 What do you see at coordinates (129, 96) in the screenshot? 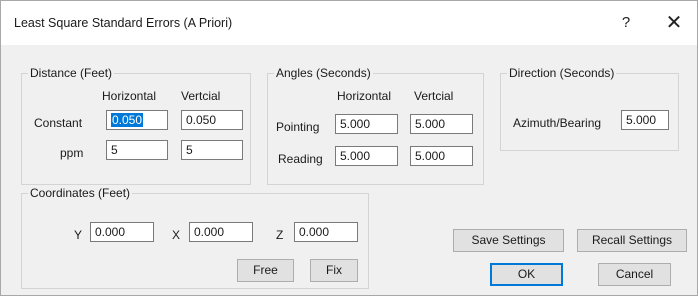
I see `distance-col-horizontal: Horizontal` at bounding box center [129, 96].